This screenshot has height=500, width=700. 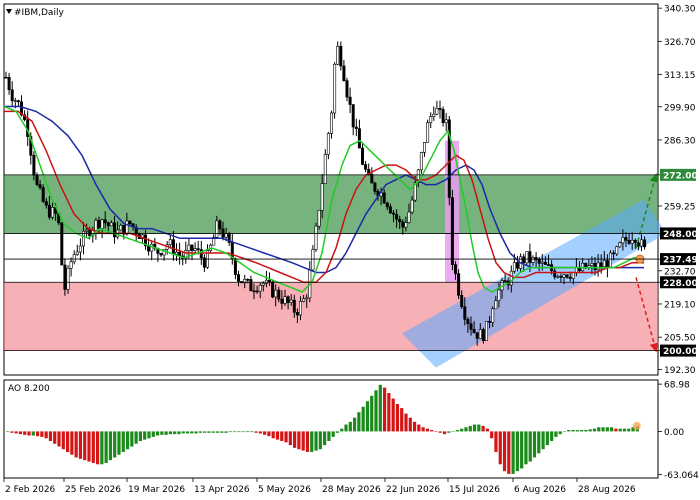 I want to click on x-tick-label: 19 Mar 2026, so click(x=156, y=490).